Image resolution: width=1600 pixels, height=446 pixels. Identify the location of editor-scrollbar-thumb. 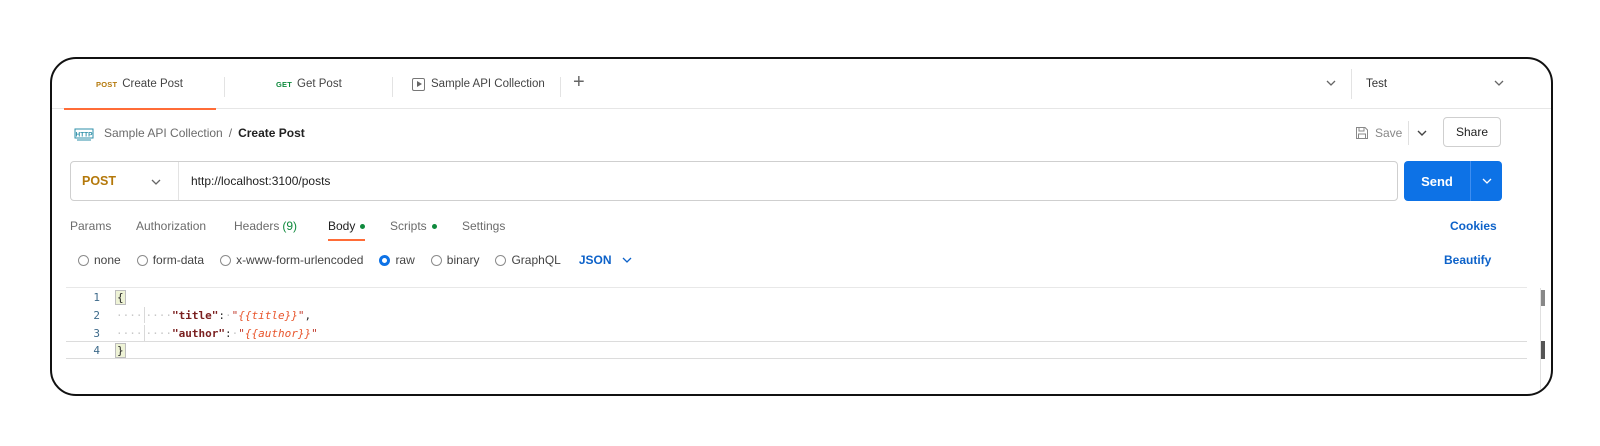
(1543, 298).